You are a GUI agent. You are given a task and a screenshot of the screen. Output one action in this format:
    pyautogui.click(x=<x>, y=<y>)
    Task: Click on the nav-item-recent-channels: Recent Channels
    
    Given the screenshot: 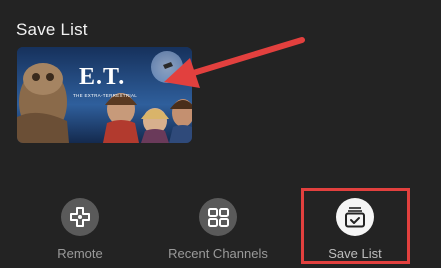 What is the action you would take?
    pyautogui.click(x=218, y=231)
    